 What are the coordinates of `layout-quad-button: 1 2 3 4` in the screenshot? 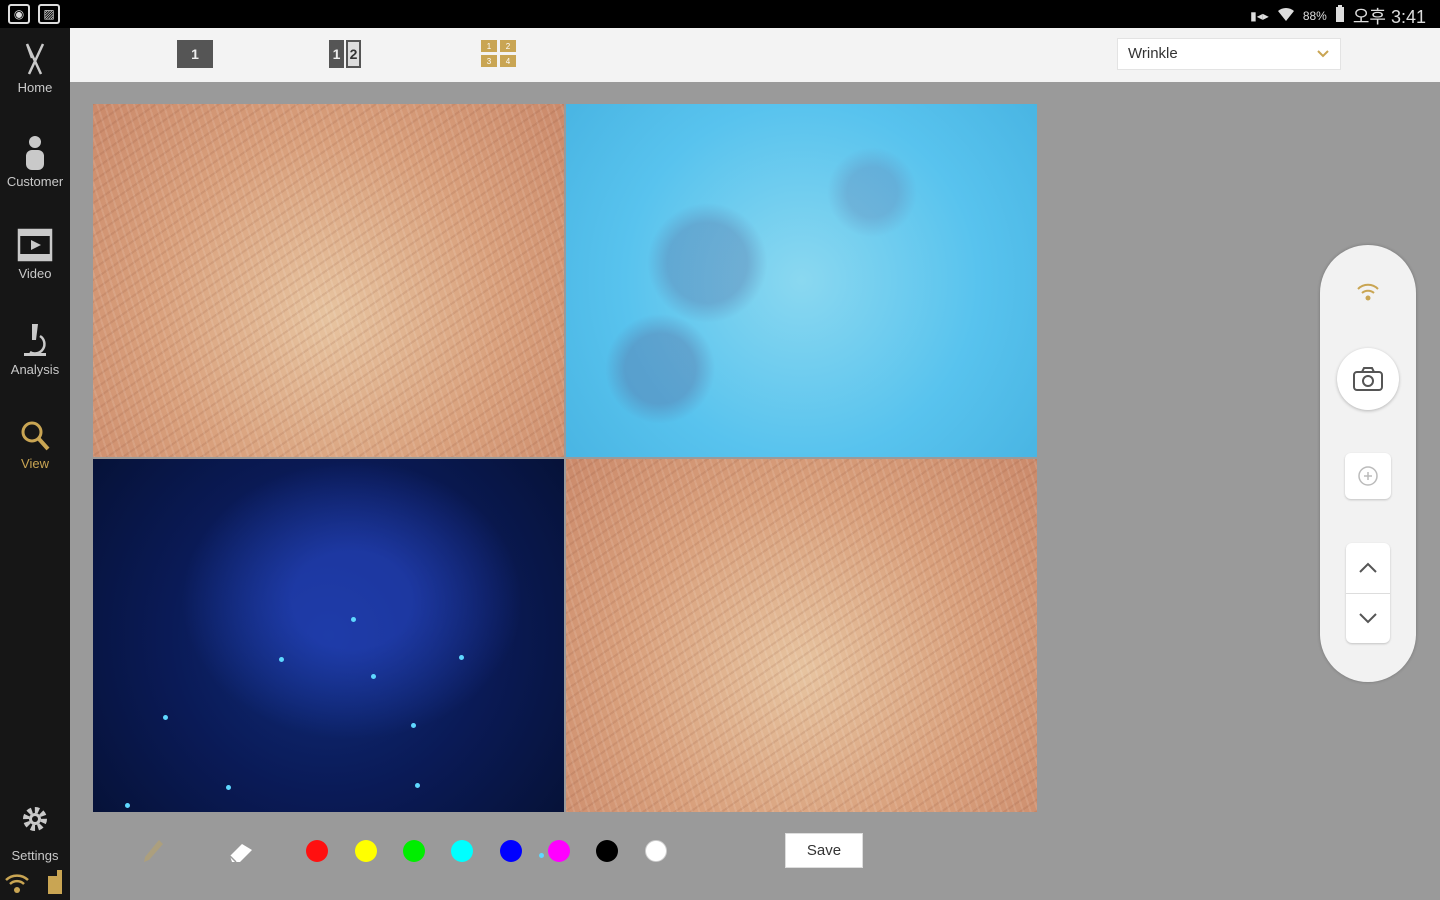 It's located at (498, 55).